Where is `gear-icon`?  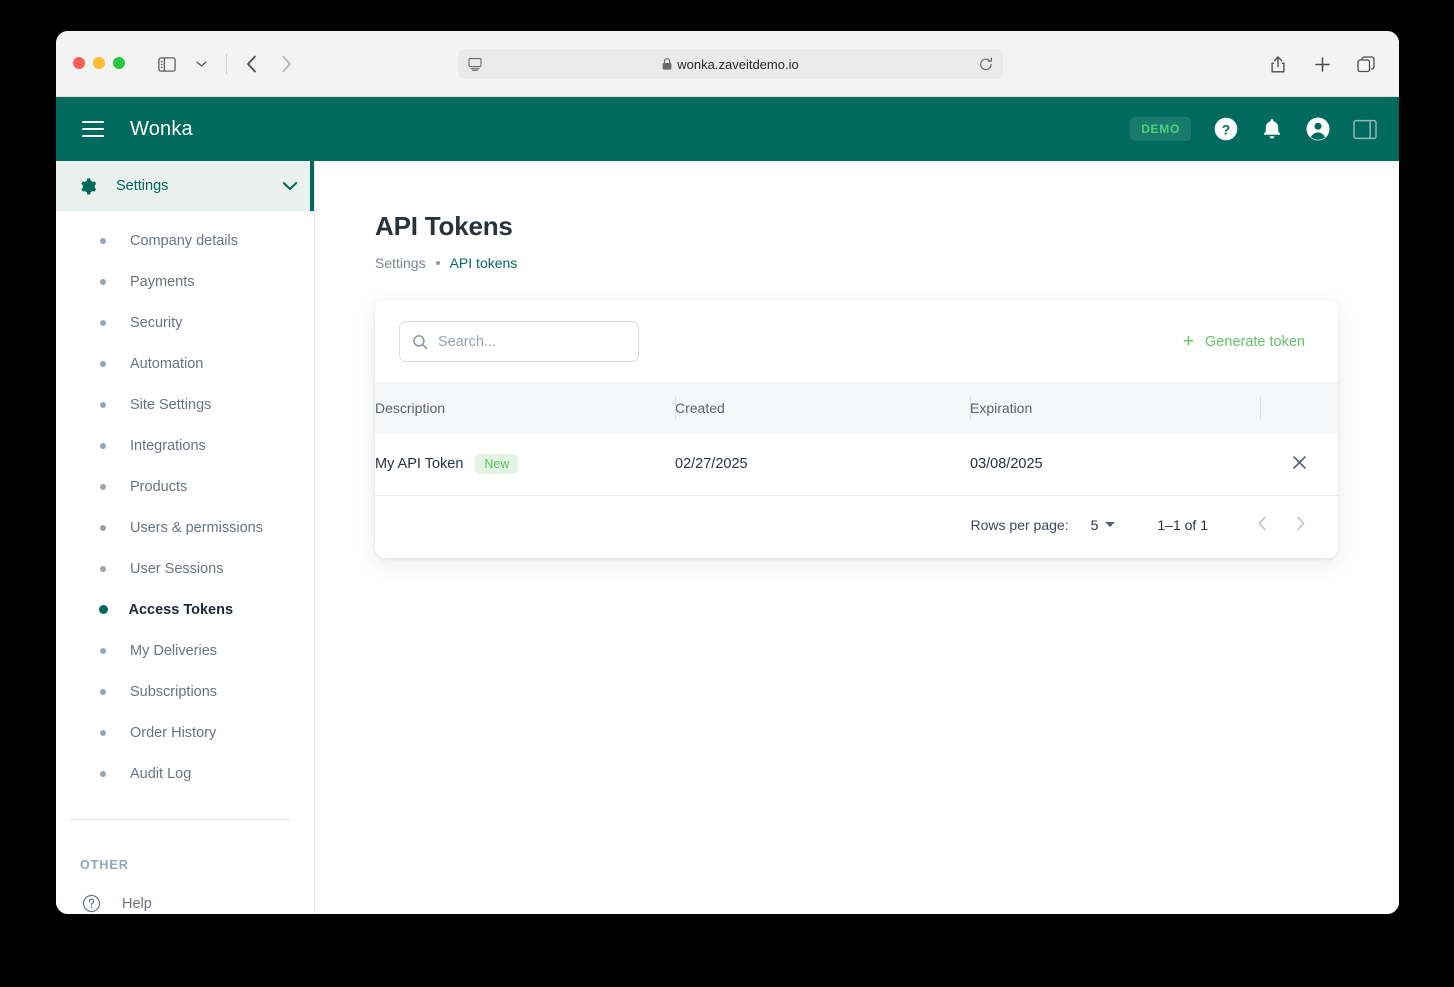
gear-icon is located at coordinates (87, 186).